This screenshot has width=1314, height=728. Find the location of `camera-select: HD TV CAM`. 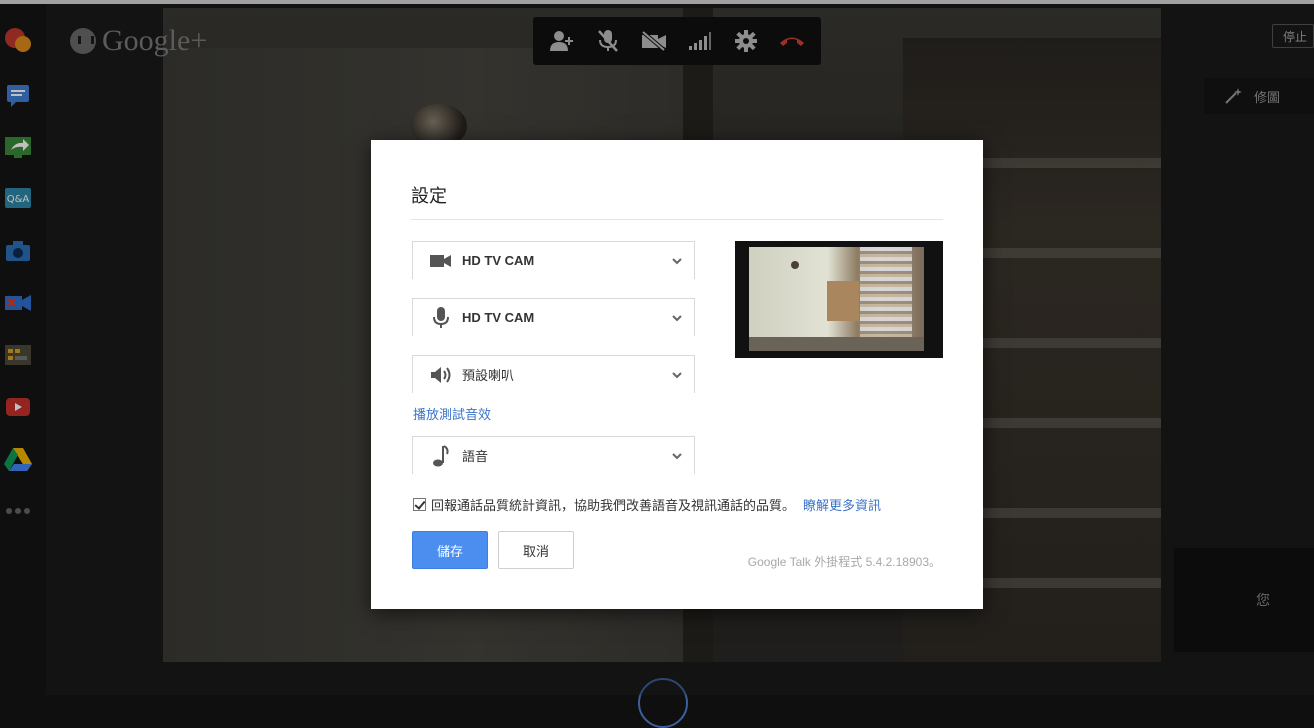

camera-select: HD TV CAM is located at coordinates (553, 260).